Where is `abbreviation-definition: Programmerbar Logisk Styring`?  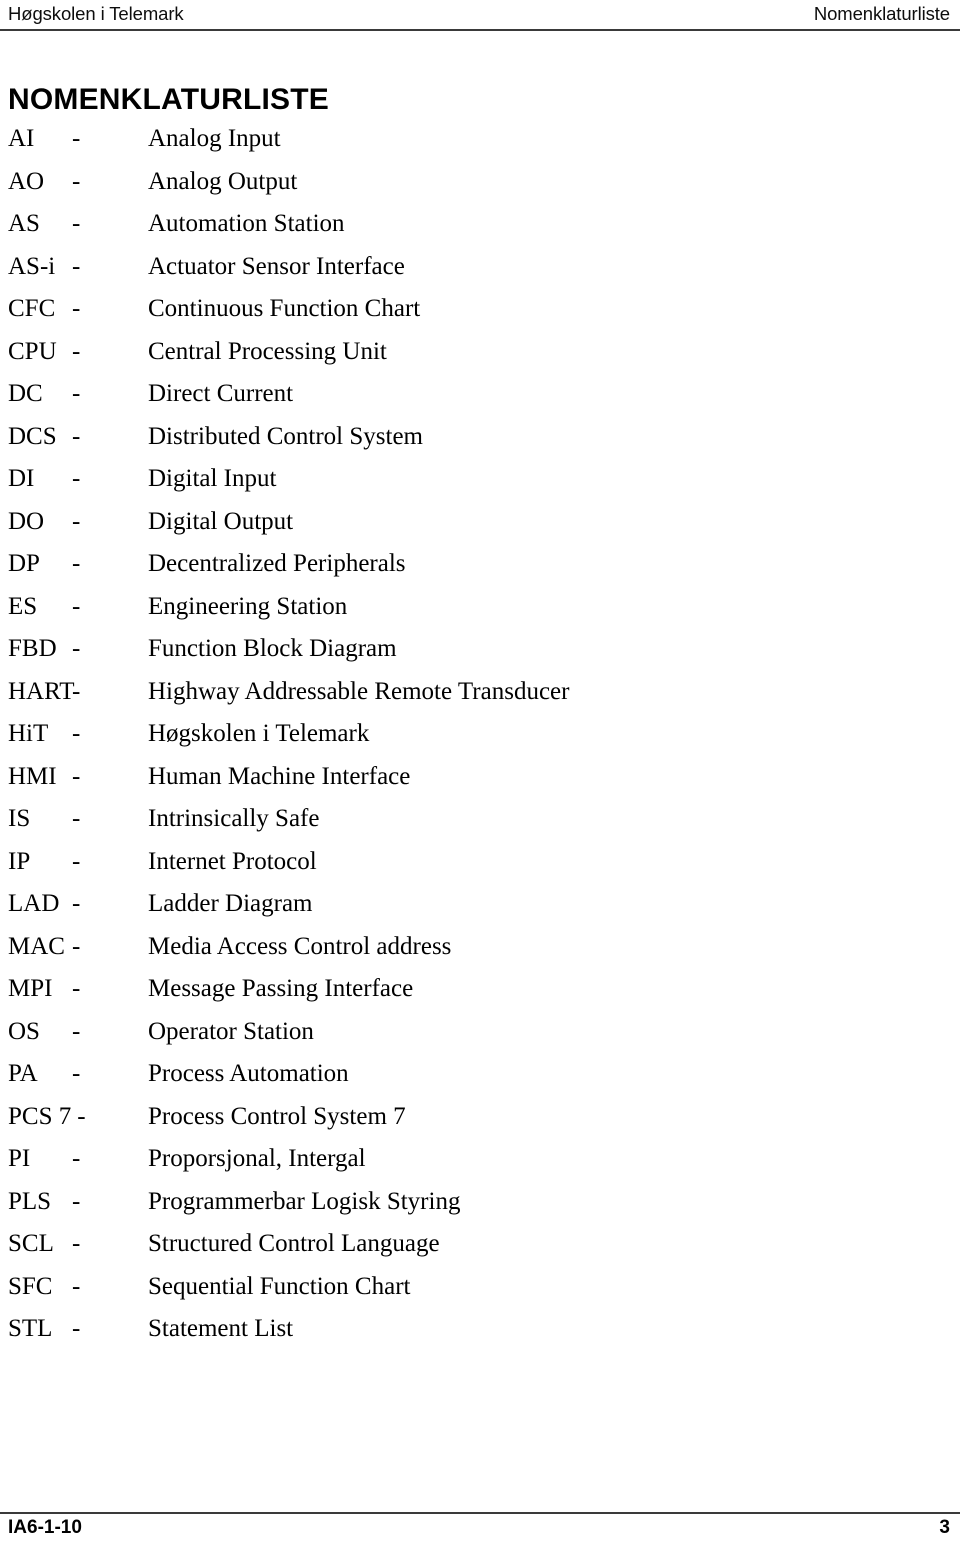 abbreviation-definition: Programmerbar Logisk Styring is located at coordinates (304, 1201).